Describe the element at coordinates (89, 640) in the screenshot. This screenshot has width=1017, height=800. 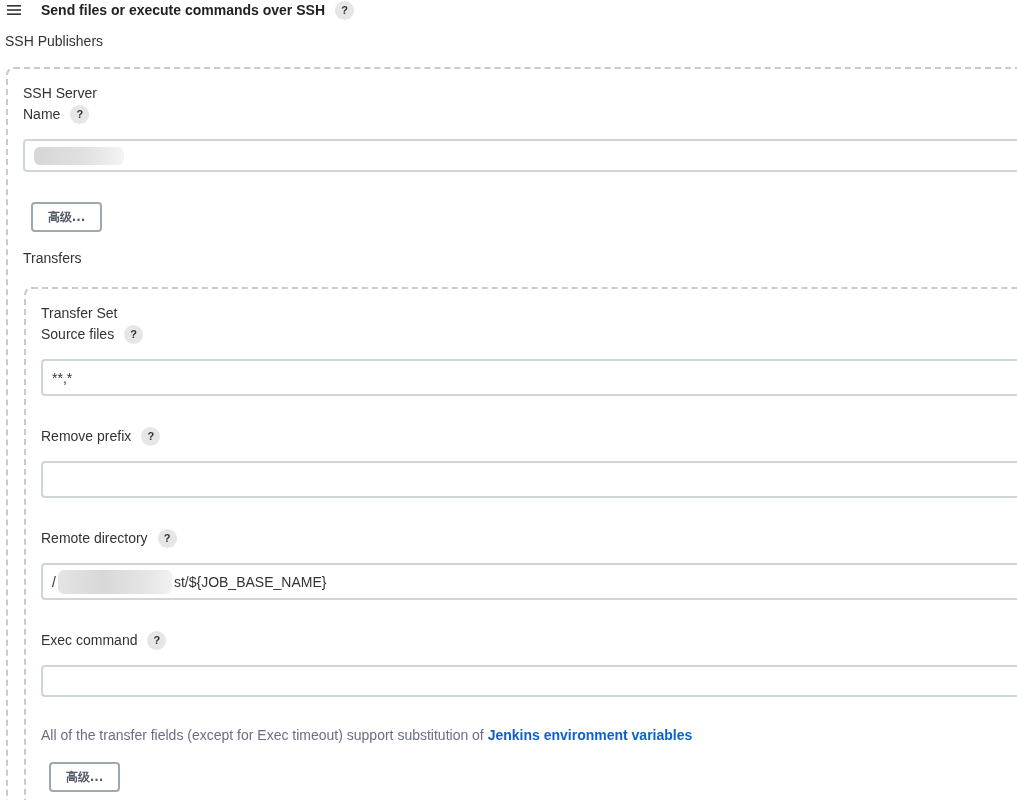
I see `field-label: Exec command` at that location.